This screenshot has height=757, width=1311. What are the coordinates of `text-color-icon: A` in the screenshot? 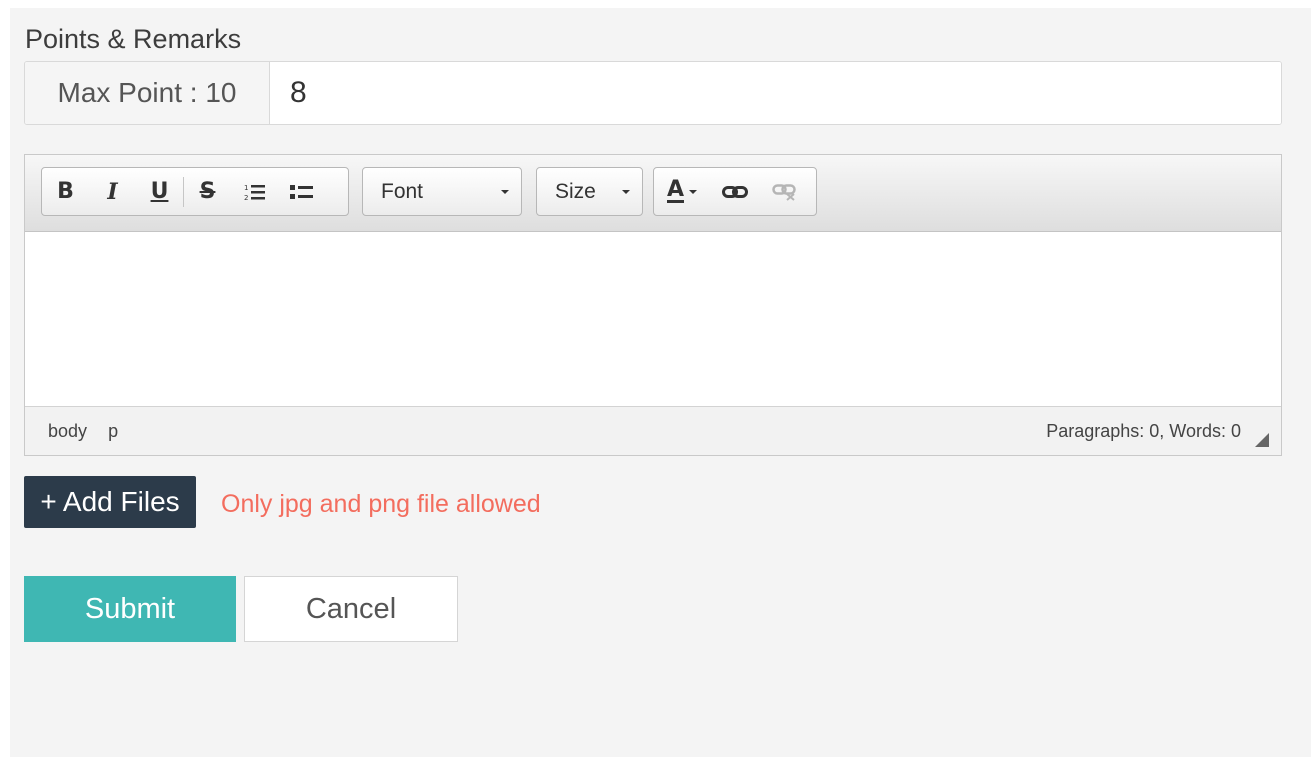 It's located at (675, 190).